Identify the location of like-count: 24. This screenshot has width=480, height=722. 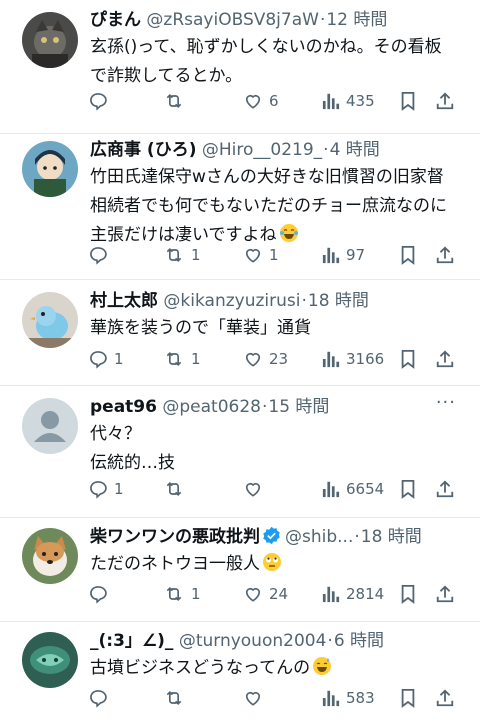
(279, 594).